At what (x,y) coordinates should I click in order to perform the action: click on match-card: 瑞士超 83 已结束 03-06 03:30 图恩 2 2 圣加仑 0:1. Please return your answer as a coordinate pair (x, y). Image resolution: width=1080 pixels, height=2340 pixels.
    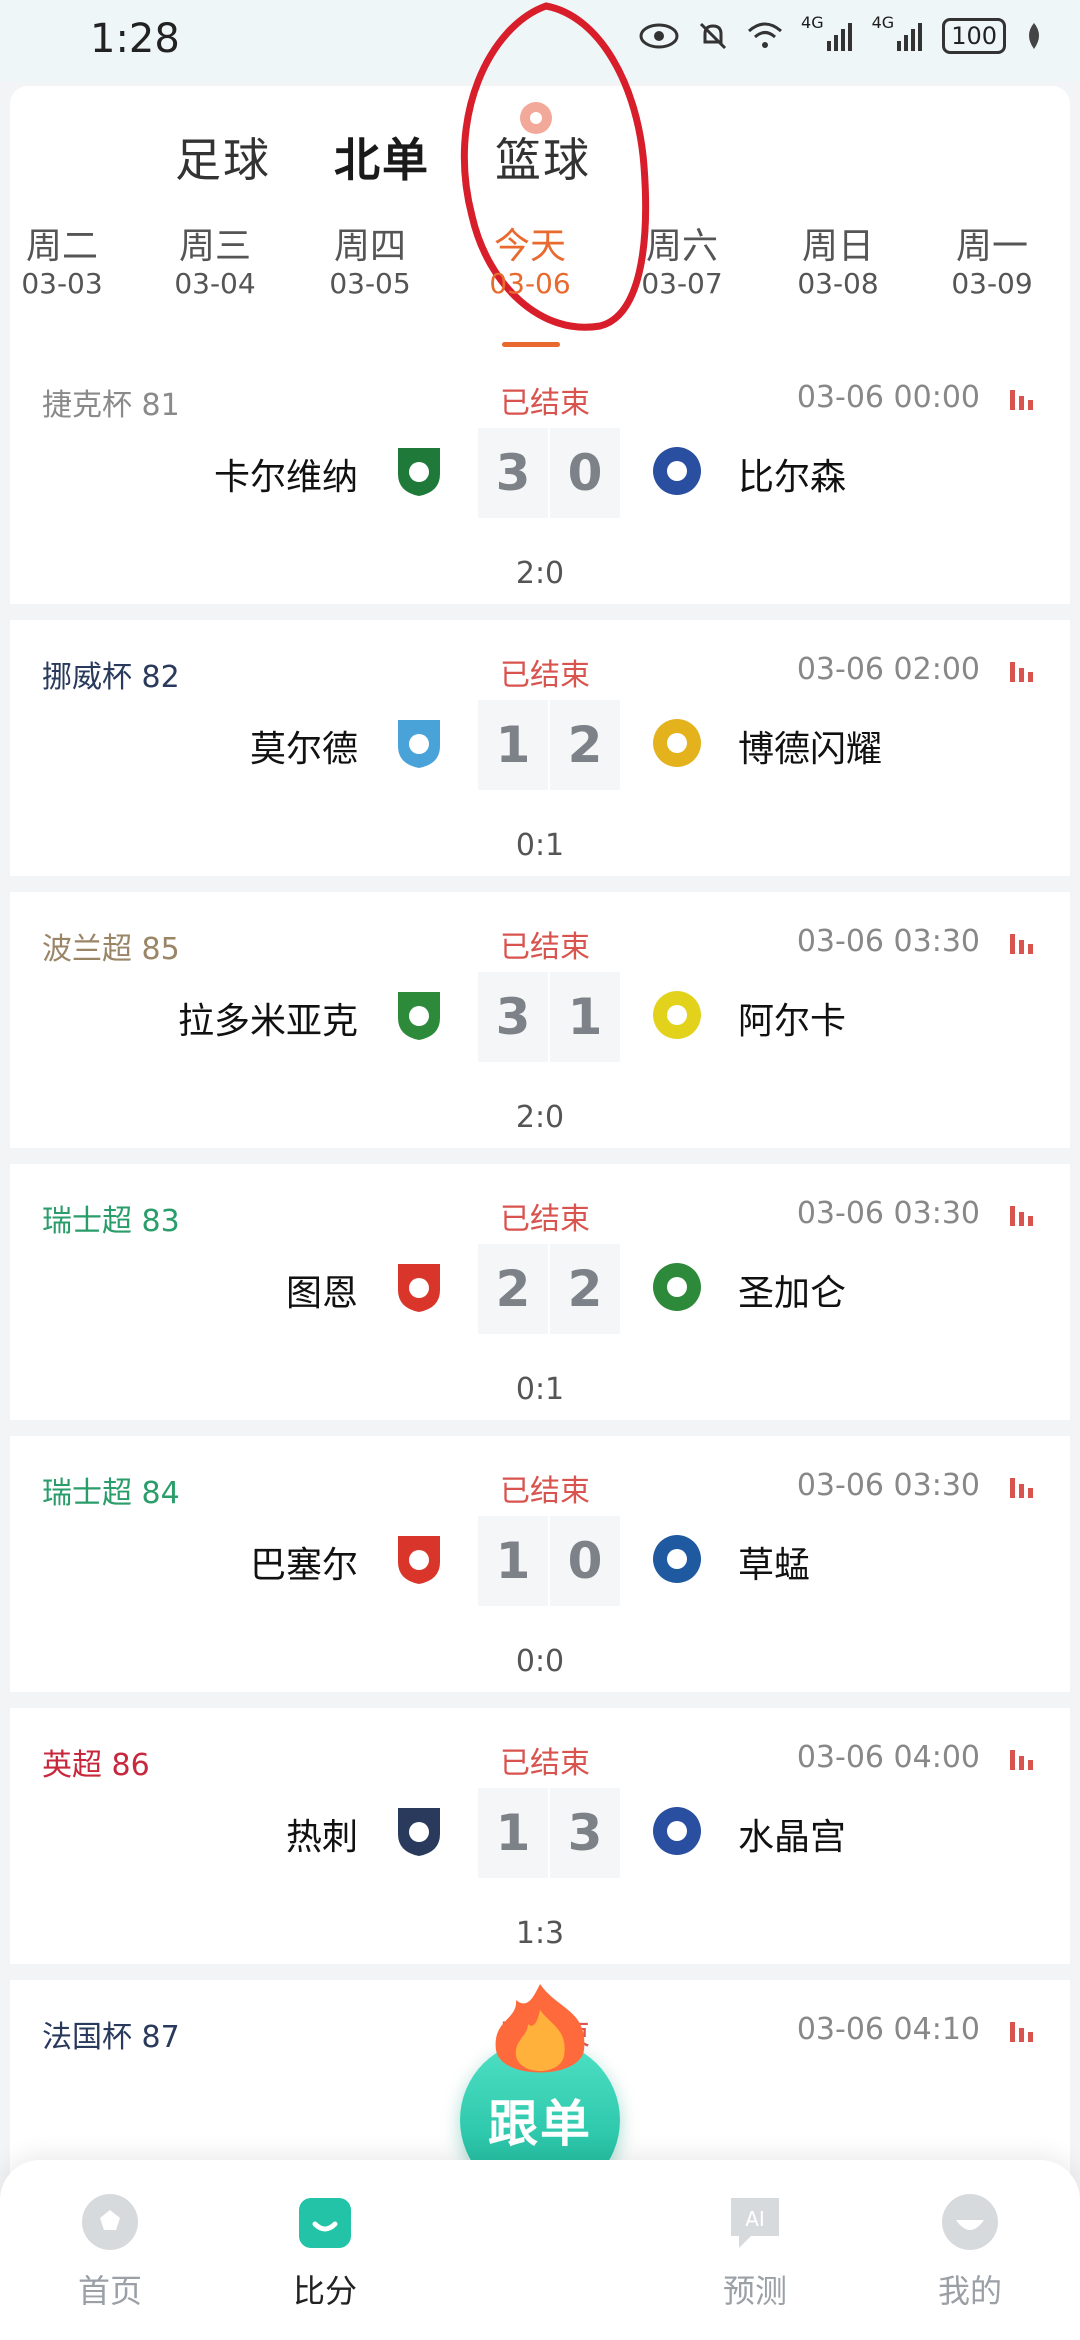
    Looking at the image, I should click on (540, 1292).